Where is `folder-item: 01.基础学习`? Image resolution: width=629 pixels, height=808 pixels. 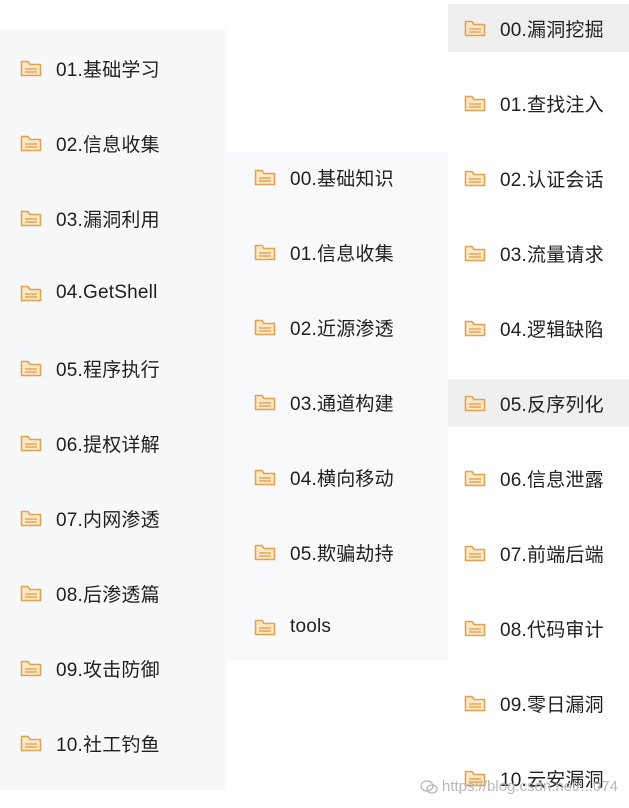
folder-item: 01.基础学习 is located at coordinates (113, 68).